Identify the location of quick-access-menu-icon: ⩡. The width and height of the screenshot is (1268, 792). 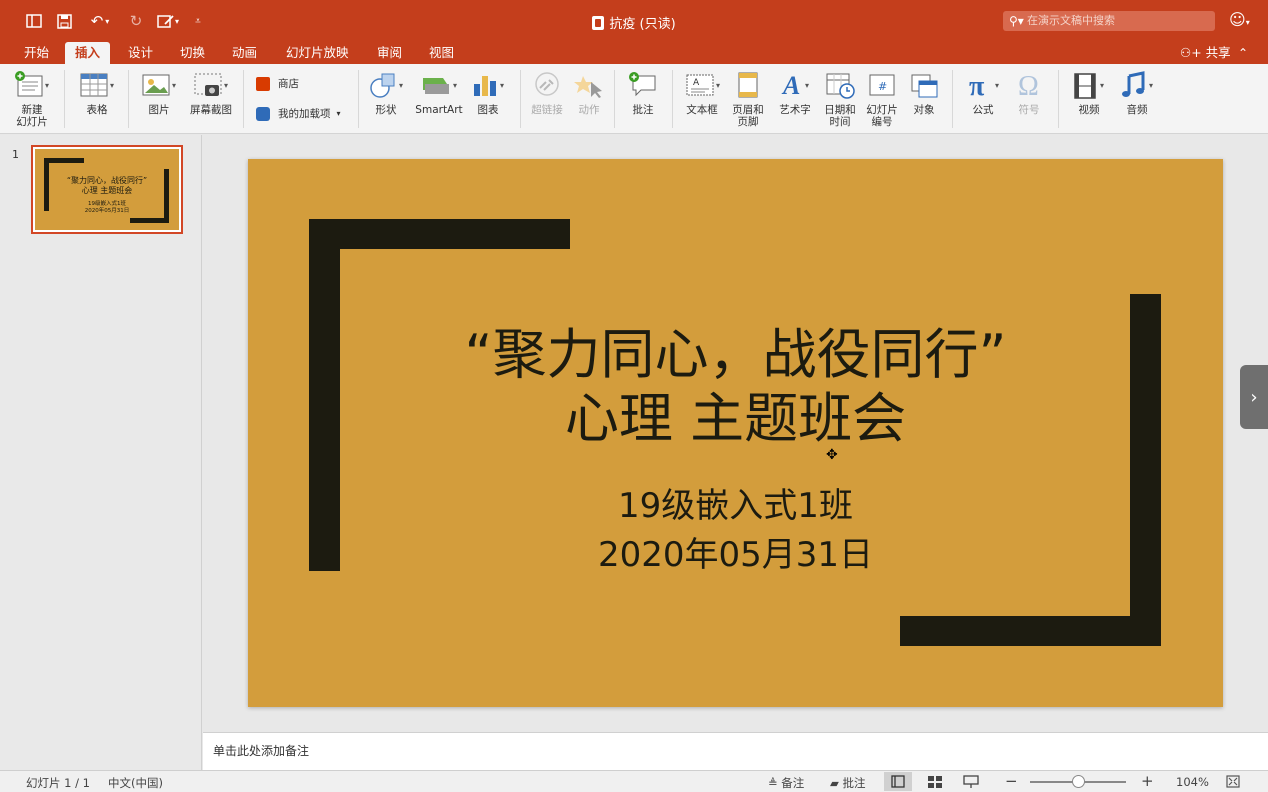
(198, 21).